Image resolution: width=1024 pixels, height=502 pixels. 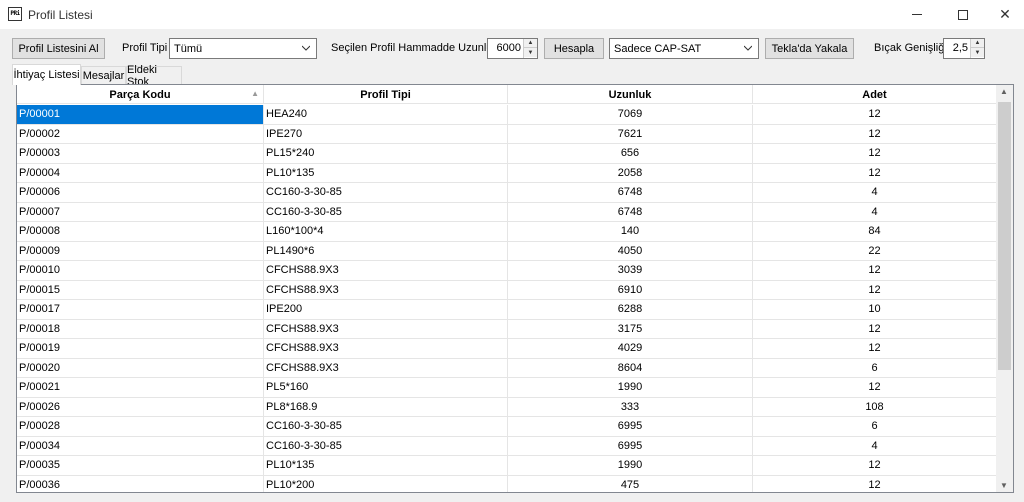 I want to click on table-cell: L160*100*4, so click(x=386, y=232).